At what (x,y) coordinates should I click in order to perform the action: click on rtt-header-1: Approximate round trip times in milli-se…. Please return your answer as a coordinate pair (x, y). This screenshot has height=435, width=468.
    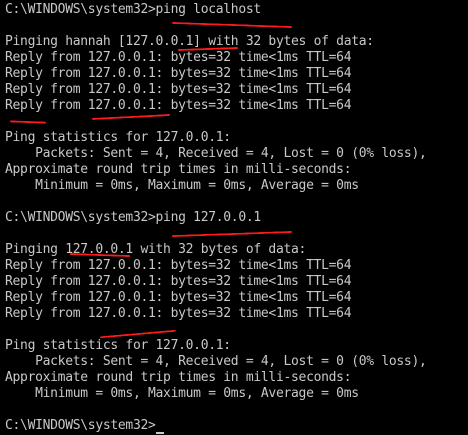
    Looking at the image, I should click on (178, 169).